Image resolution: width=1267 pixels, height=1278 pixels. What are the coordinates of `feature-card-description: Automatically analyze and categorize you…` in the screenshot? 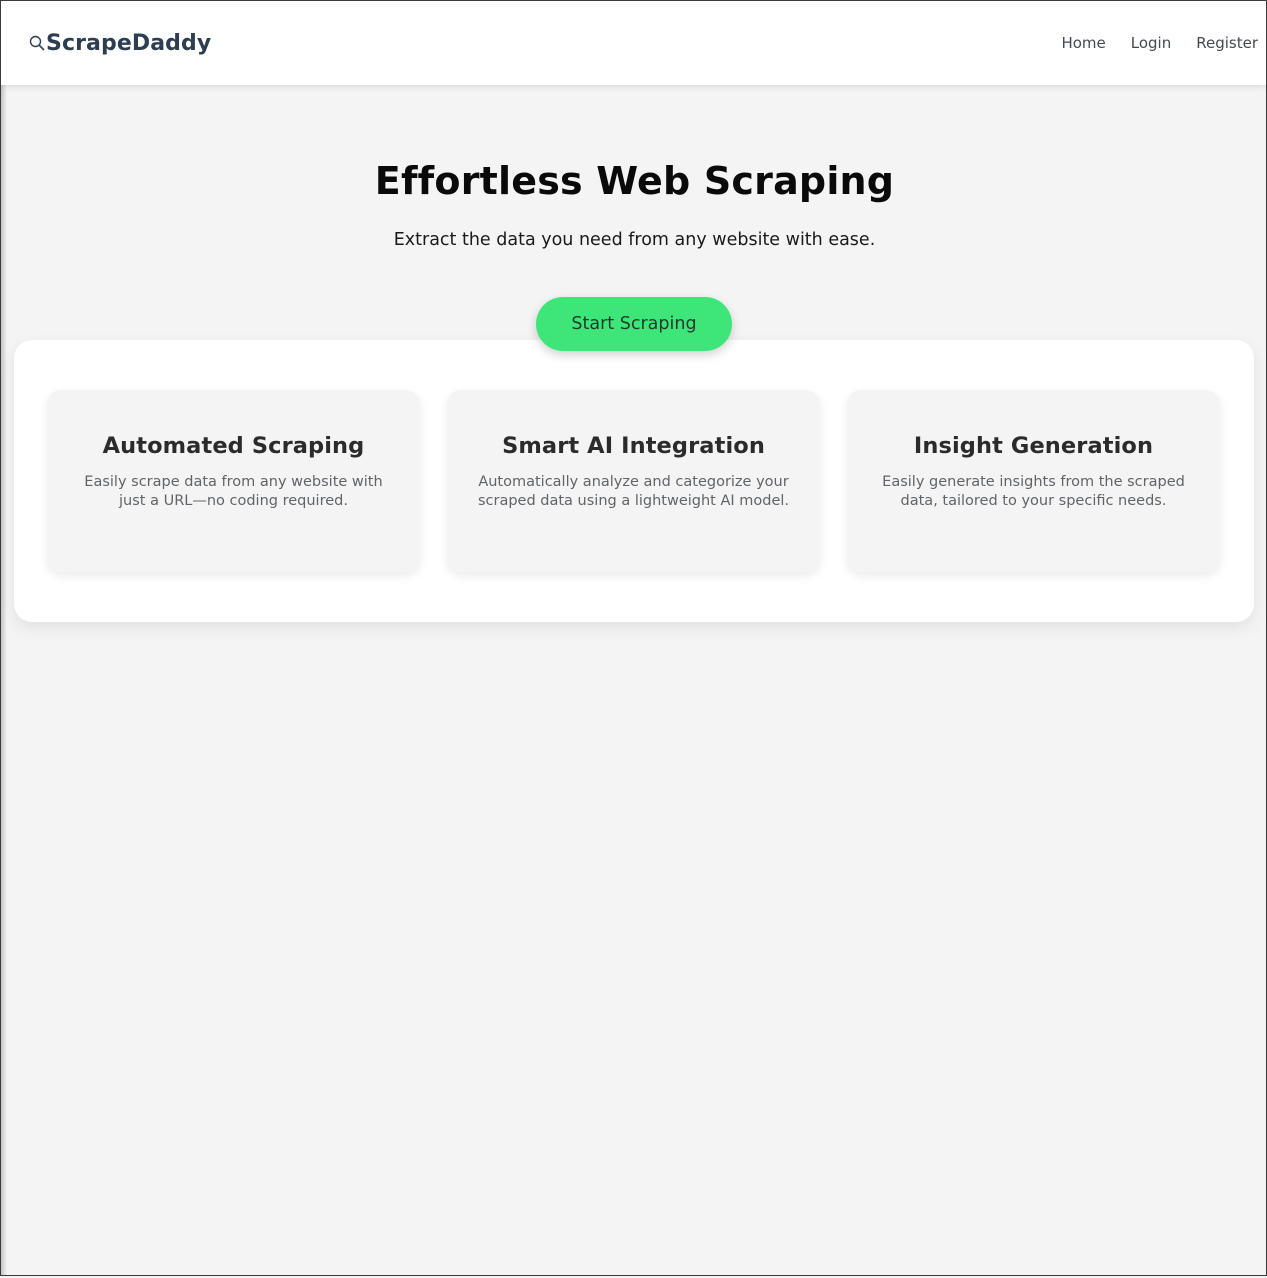 It's located at (633, 491).